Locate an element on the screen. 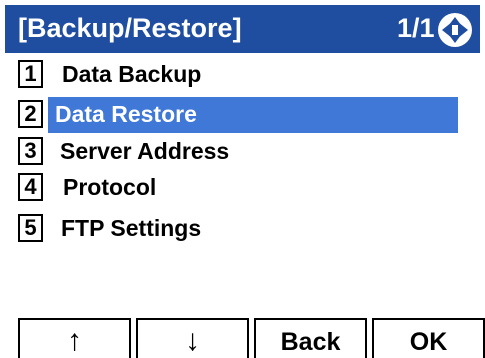 Image resolution: width=485 pixels, height=358 pixels. softkey-down-button: ↓ is located at coordinates (192, 338).